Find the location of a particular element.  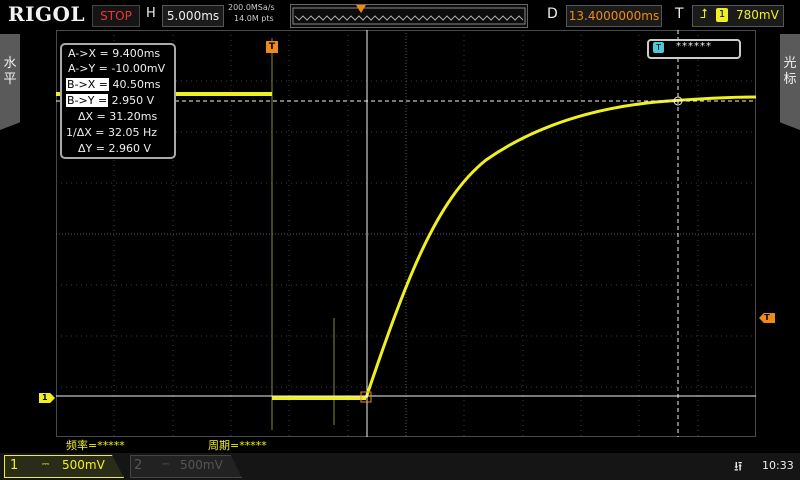

horizontal-label: H is located at coordinates (151, 13).